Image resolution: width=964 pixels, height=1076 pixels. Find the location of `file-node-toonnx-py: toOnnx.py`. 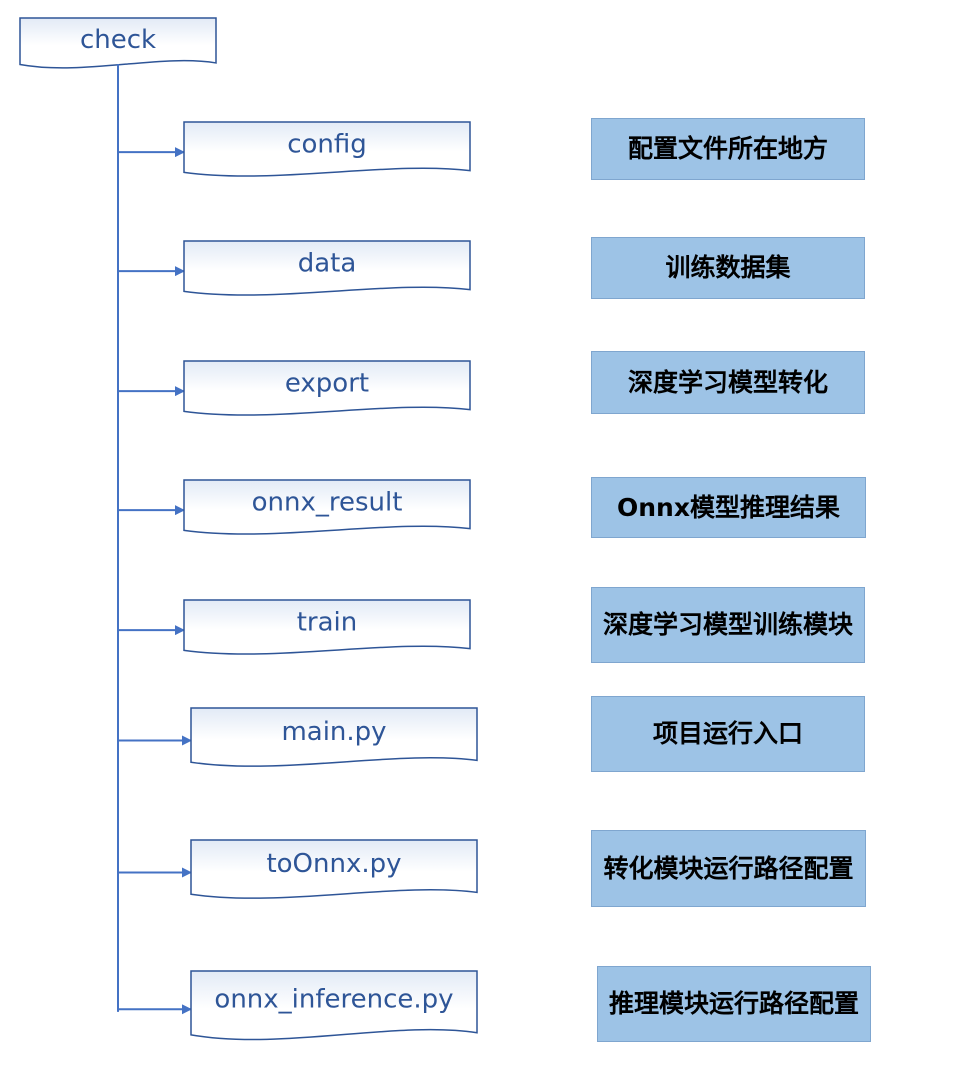

file-node-toonnx-py: toOnnx.py is located at coordinates (334, 869).